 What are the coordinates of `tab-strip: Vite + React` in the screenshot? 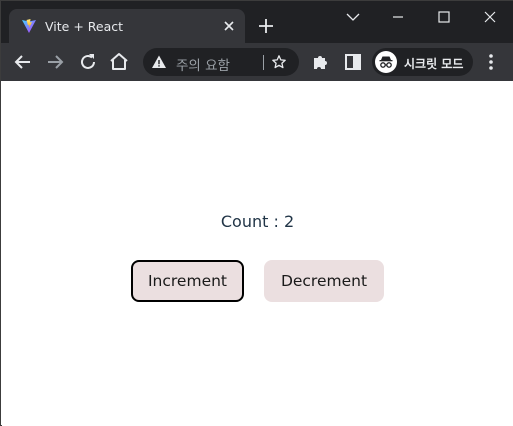 It's located at (257, 22).